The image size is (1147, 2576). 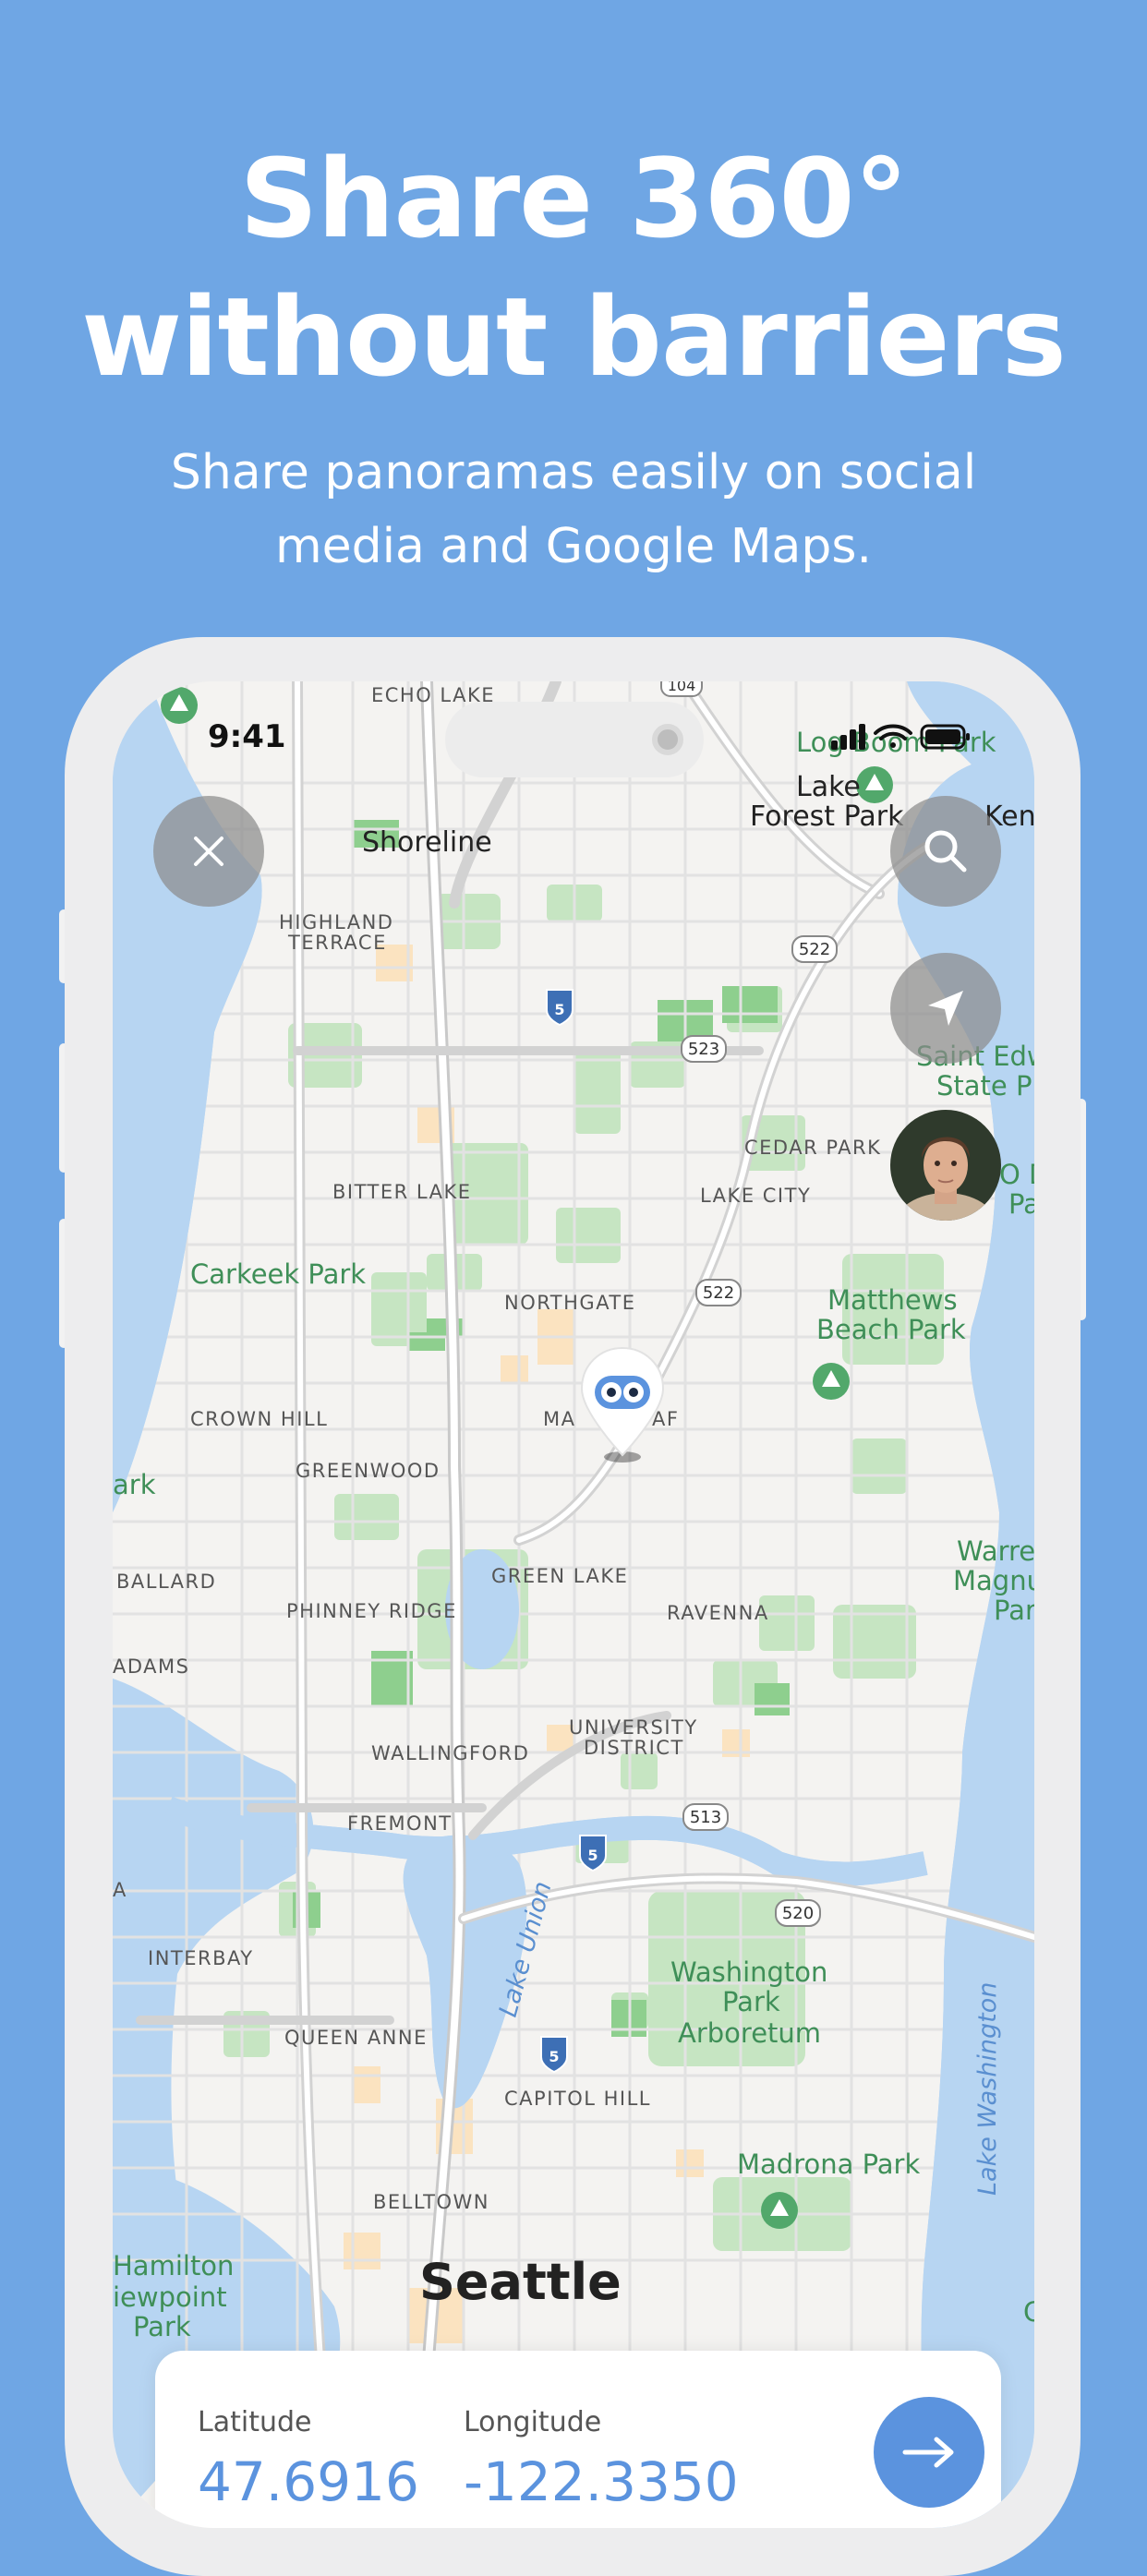 What do you see at coordinates (812, 1148) in the screenshot?
I see `svg-text: CEDAR PARK` at bounding box center [812, 1148].